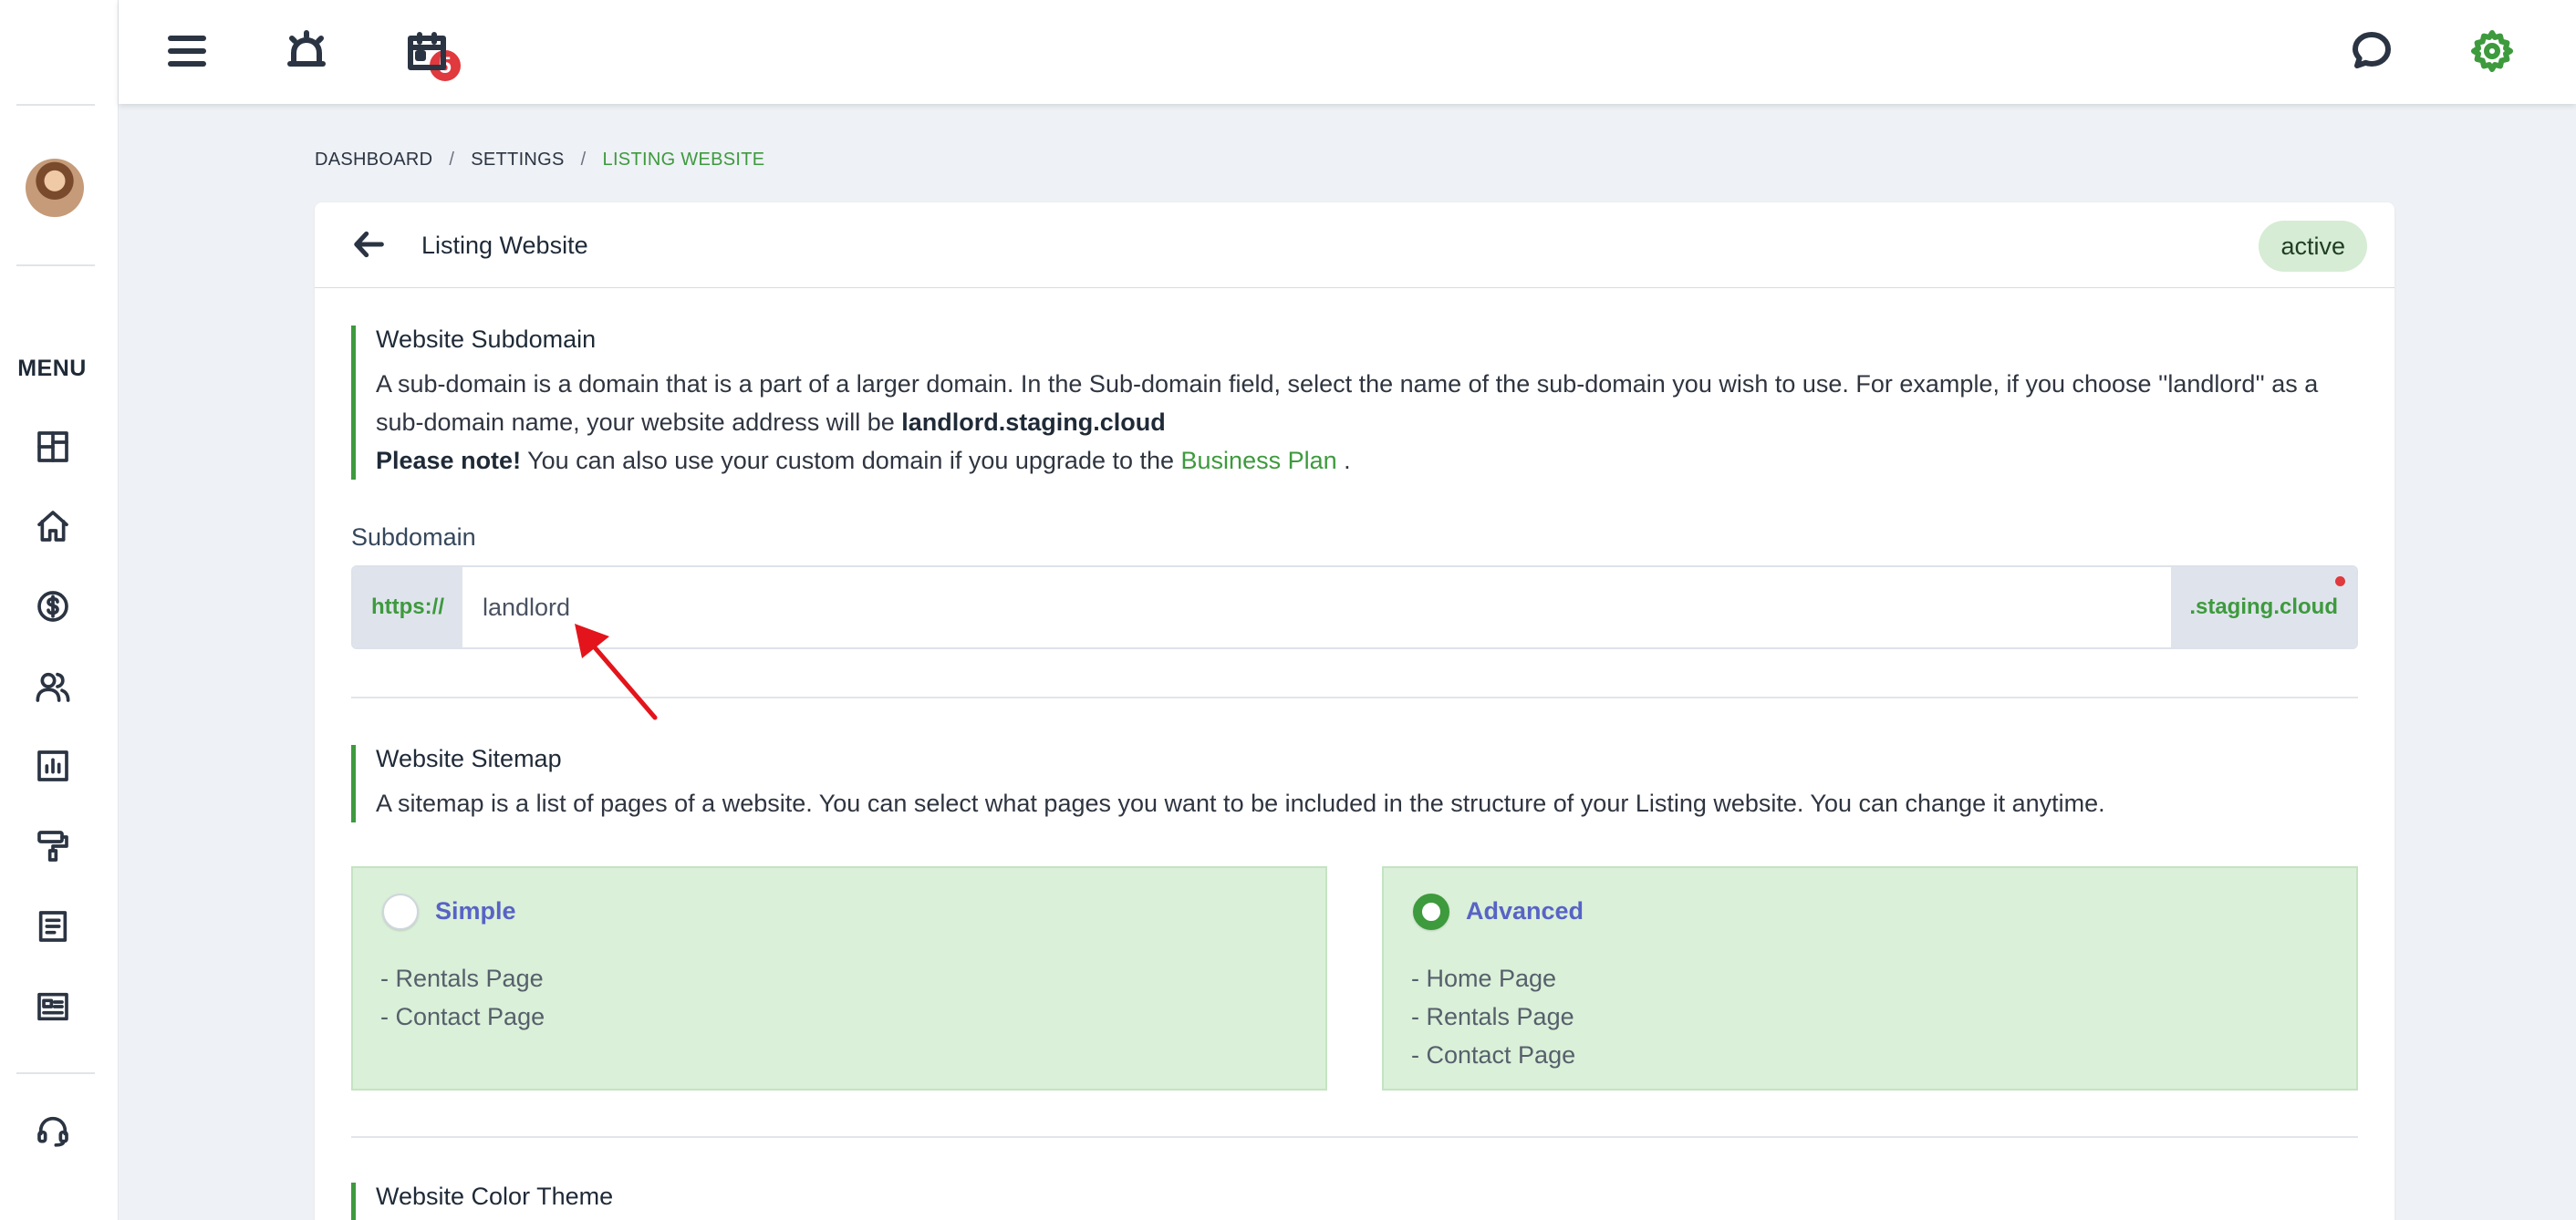  Describe the element at coordinates (1343, 460) in the screenshot. I see `note-end: .` at that location.